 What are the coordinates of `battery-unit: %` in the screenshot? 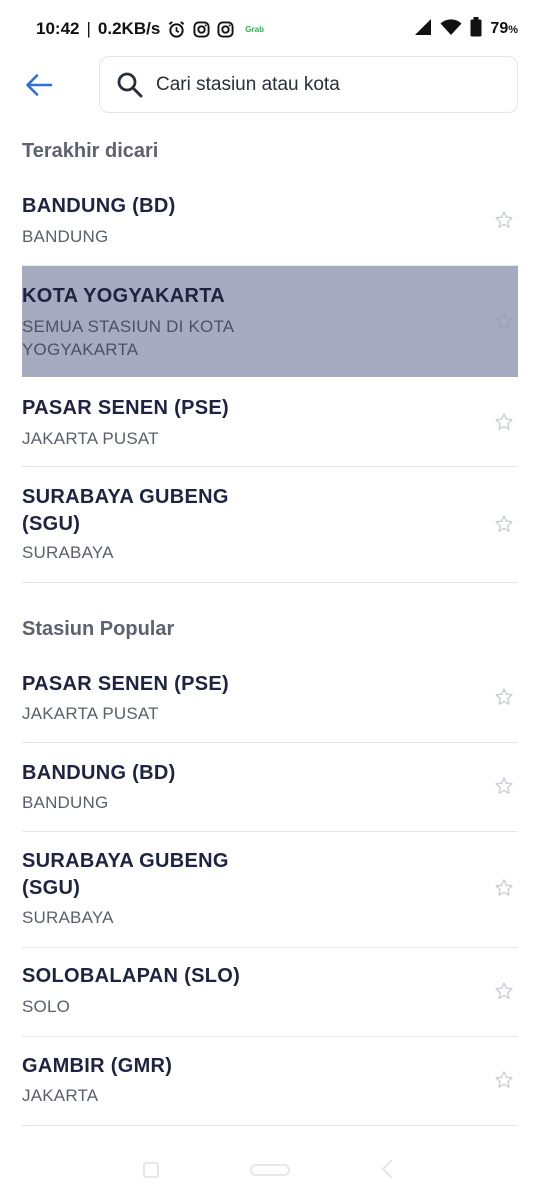 It's located at (513, 30).